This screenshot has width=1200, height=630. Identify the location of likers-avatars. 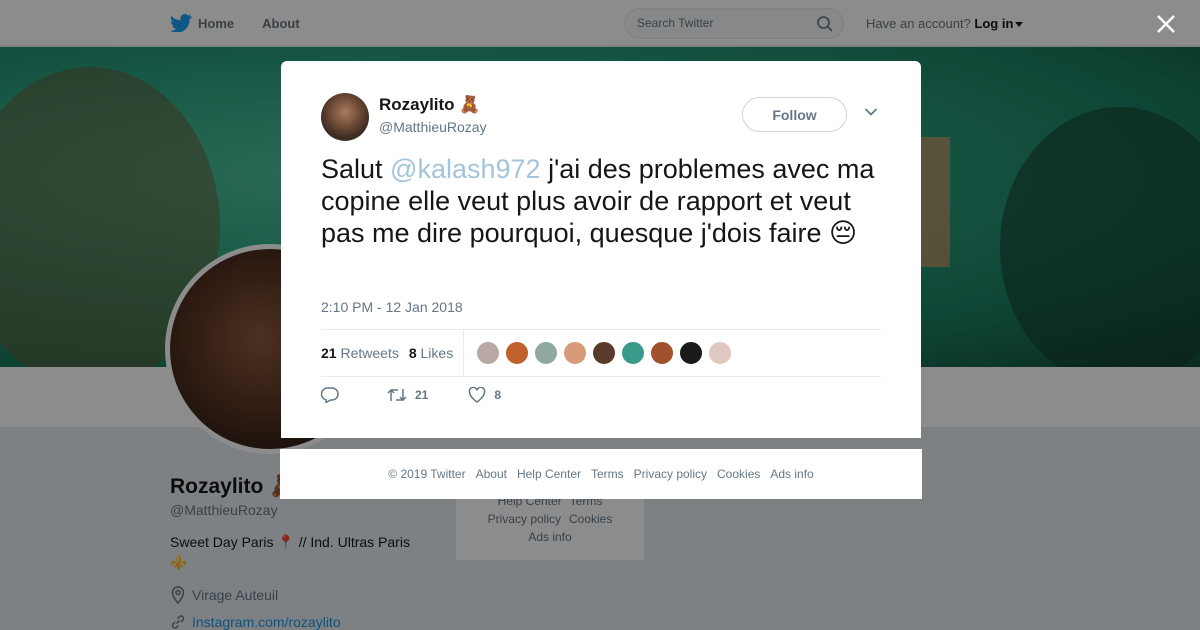
(606, 353).